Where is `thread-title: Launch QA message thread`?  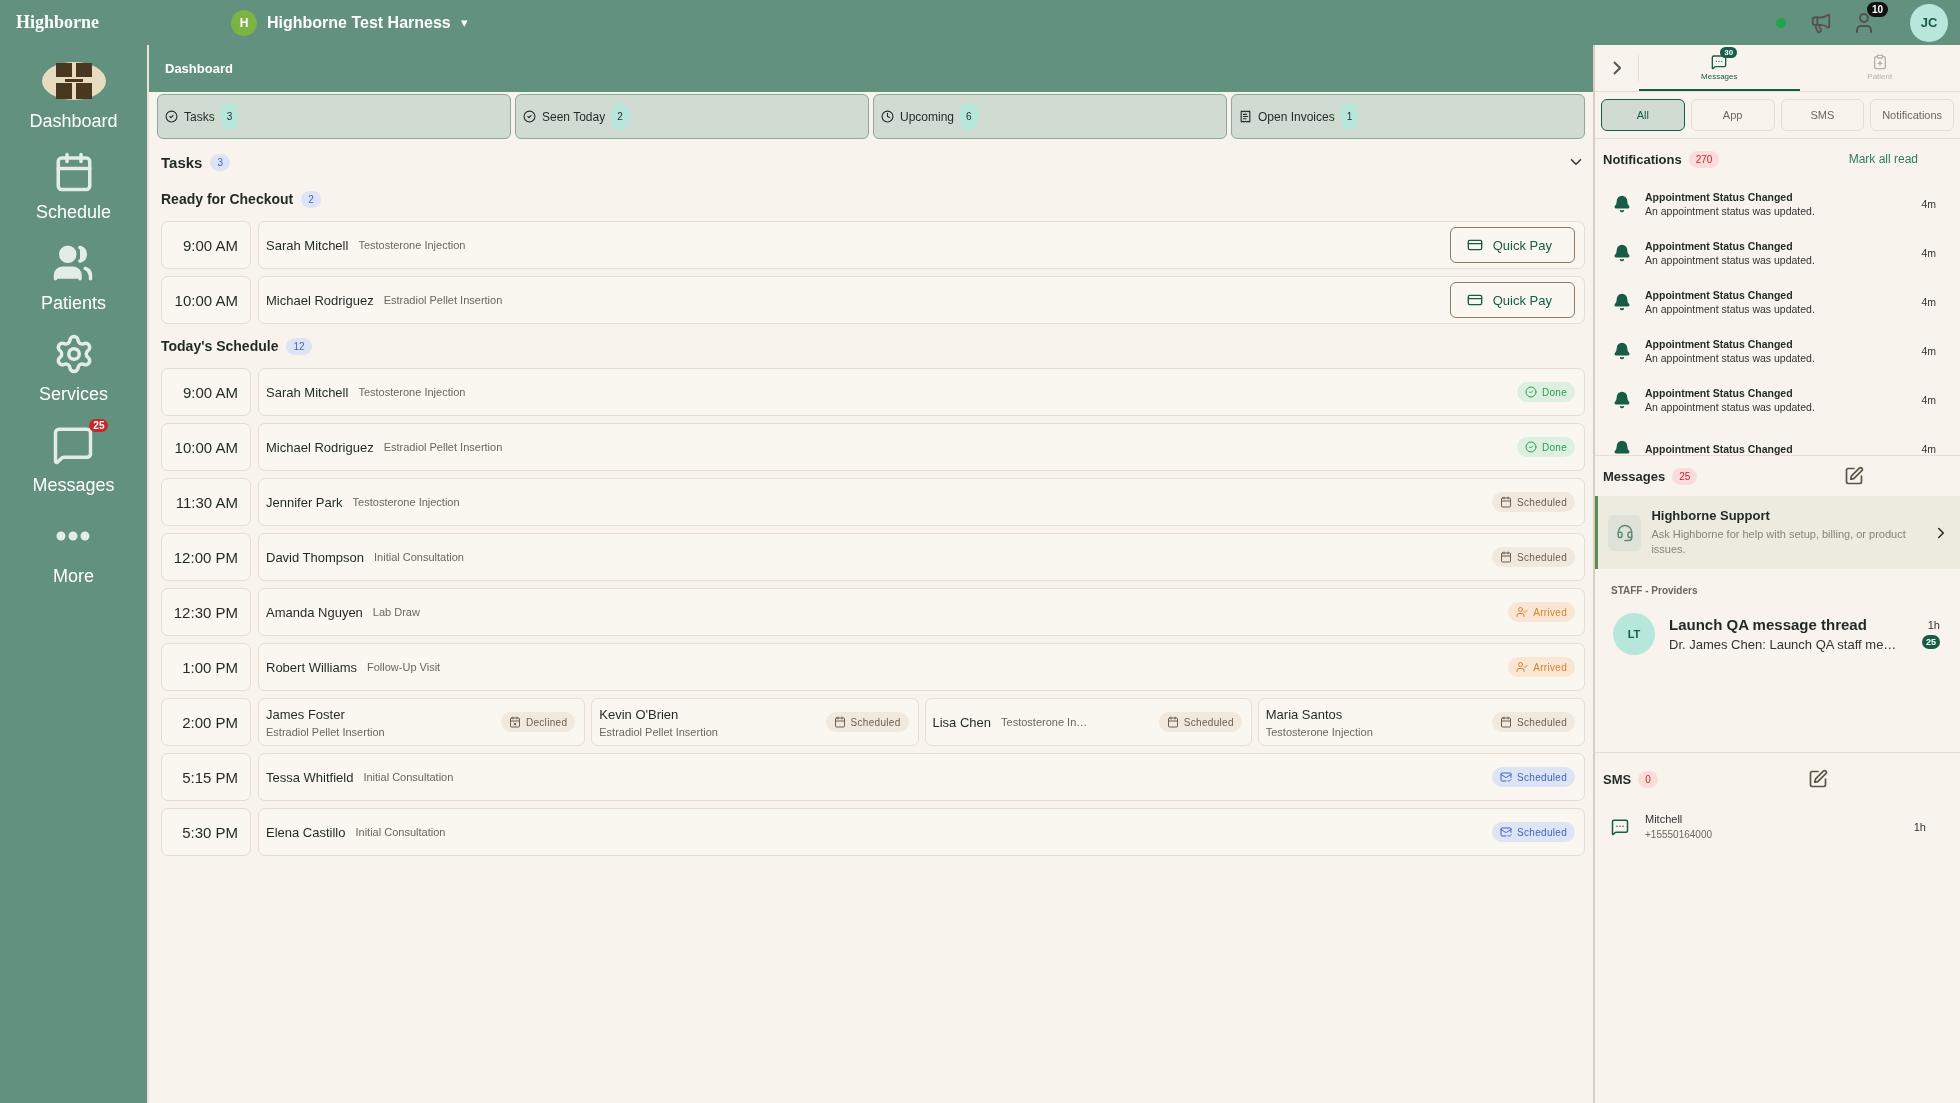 thread-title: Launch QA message thread is located at coordinates (1768, 624).